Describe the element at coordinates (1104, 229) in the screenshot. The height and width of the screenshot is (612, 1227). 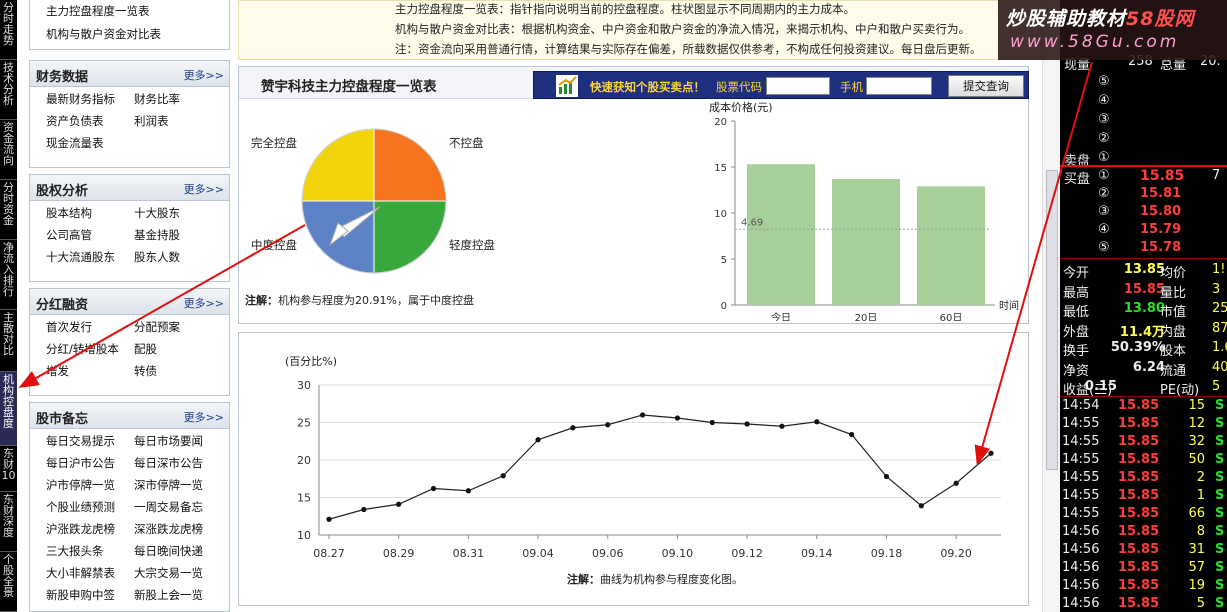
I see `level: ④` at that location.